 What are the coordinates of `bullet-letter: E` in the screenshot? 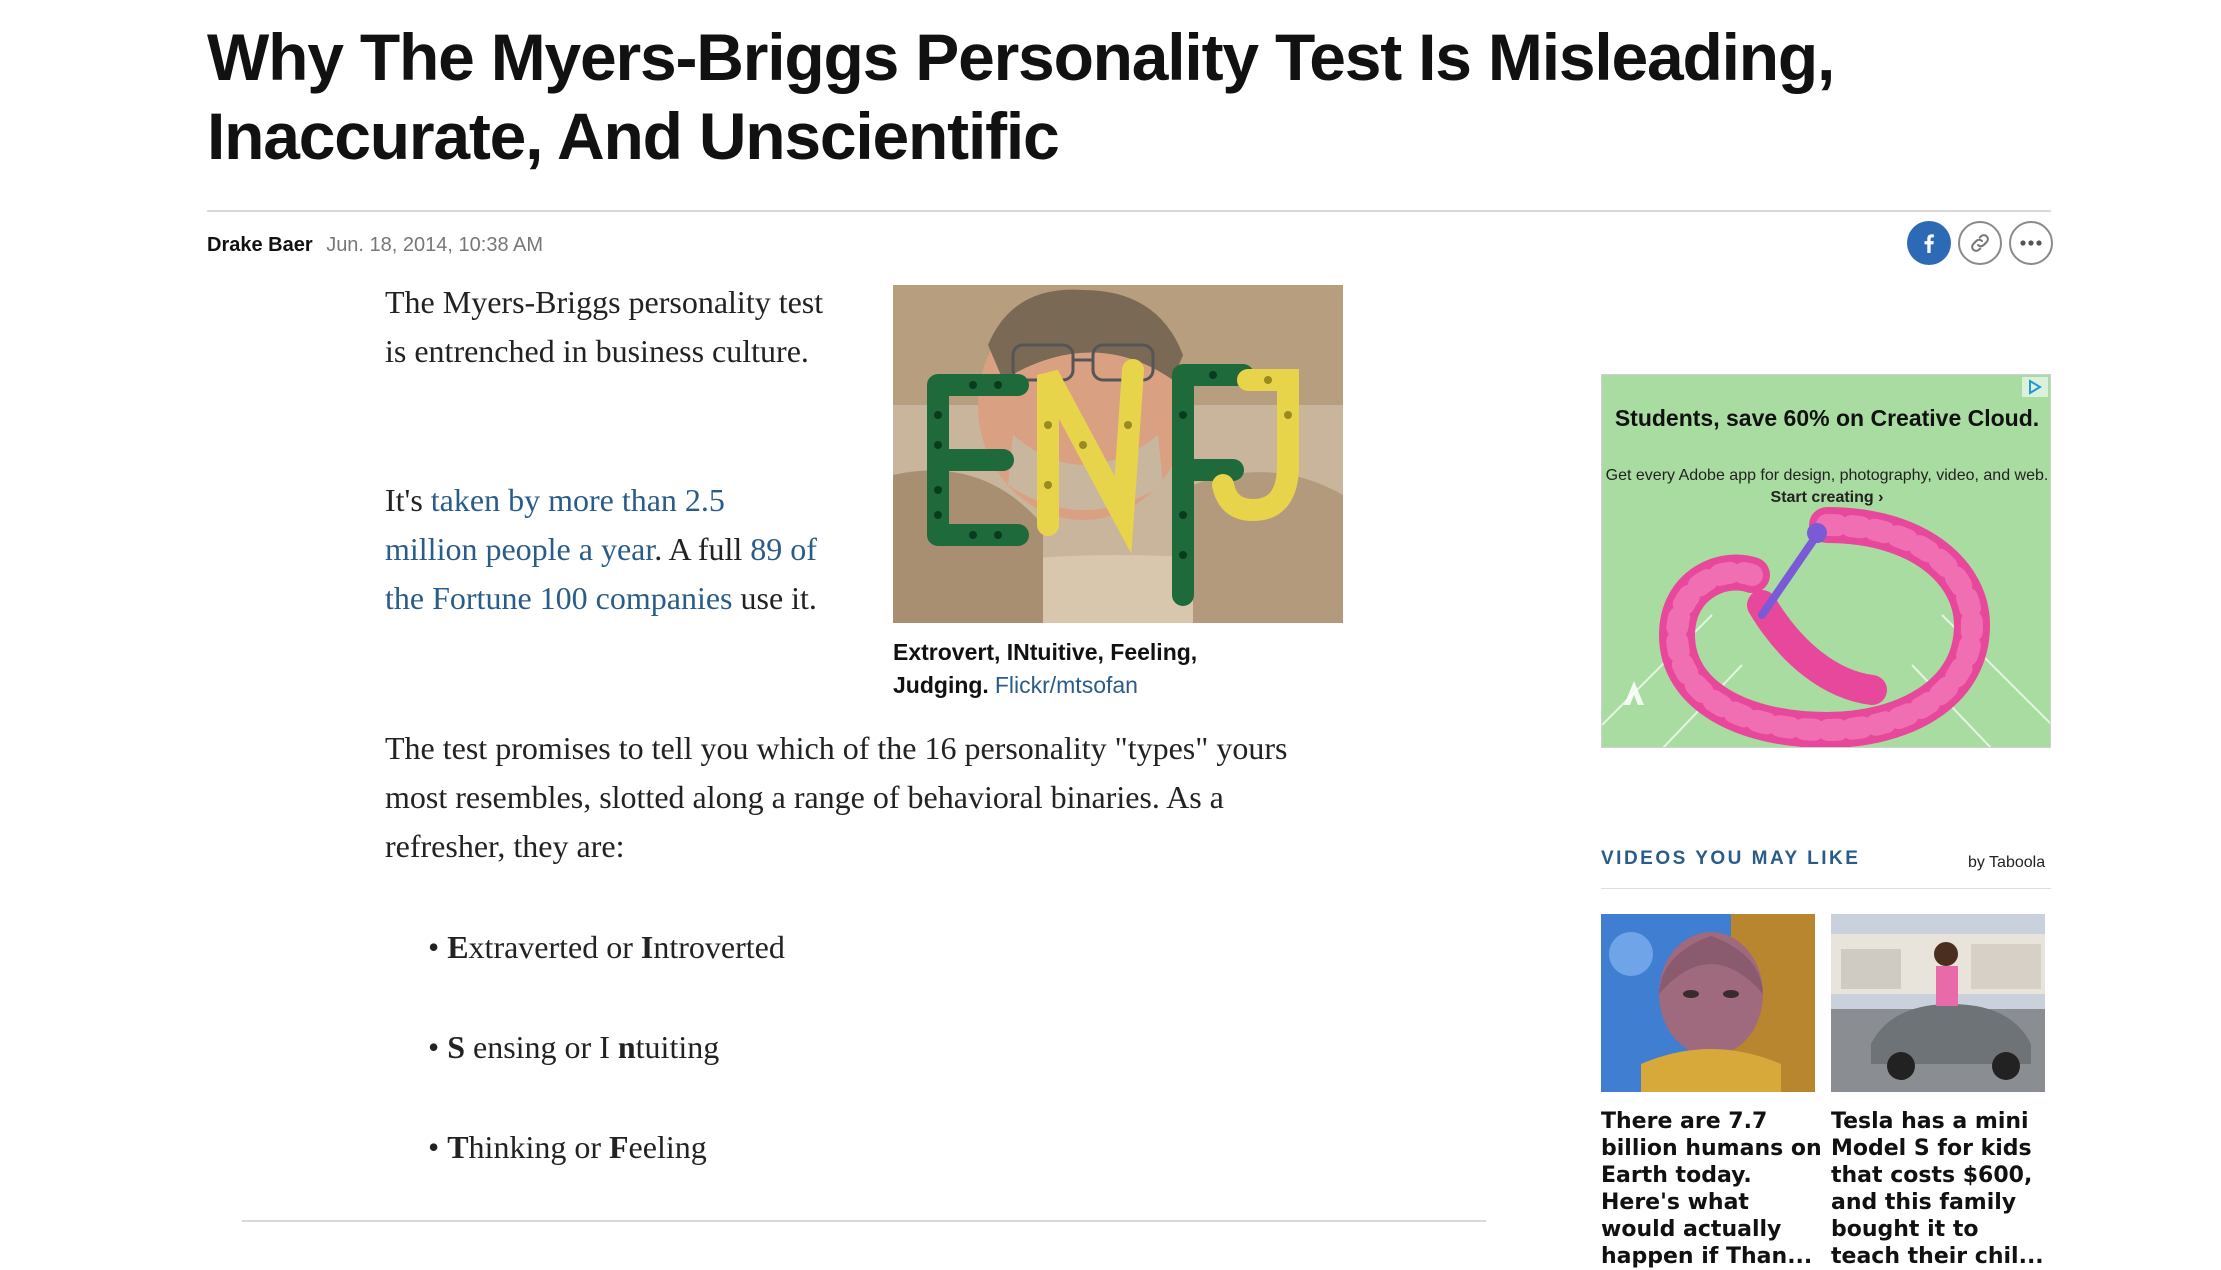 It's located at (458, 947).